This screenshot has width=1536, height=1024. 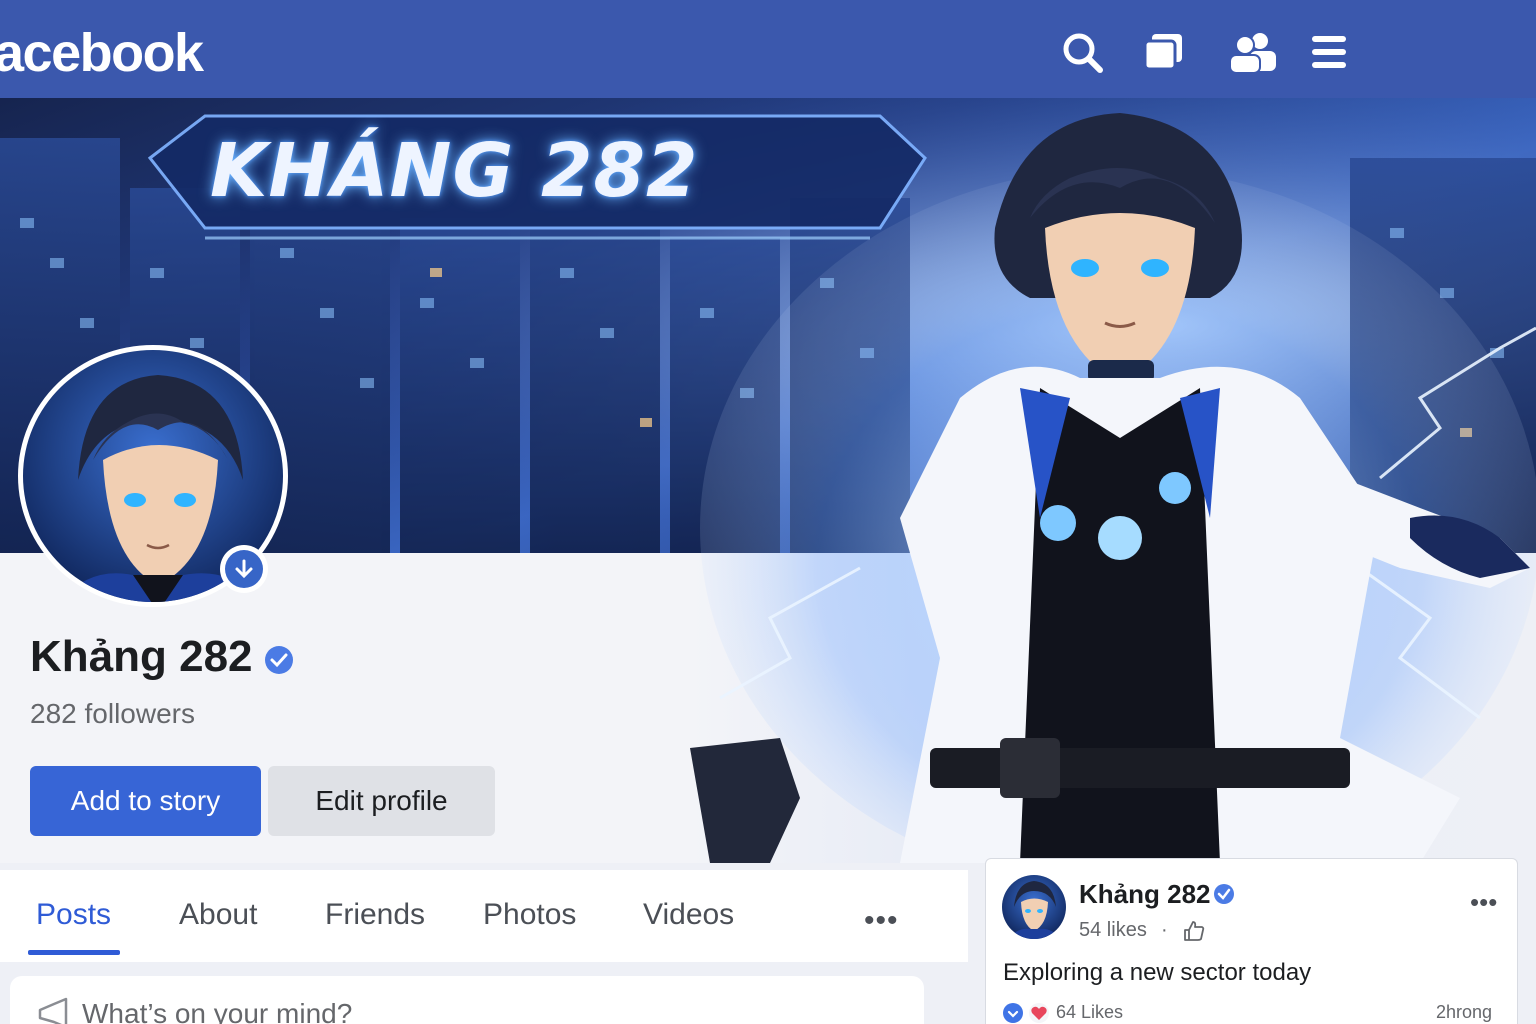 What do you see at coordinates (54, 1010) in the screenshot?
I see `megaphone-icon` at bounding box center [54, 1010].